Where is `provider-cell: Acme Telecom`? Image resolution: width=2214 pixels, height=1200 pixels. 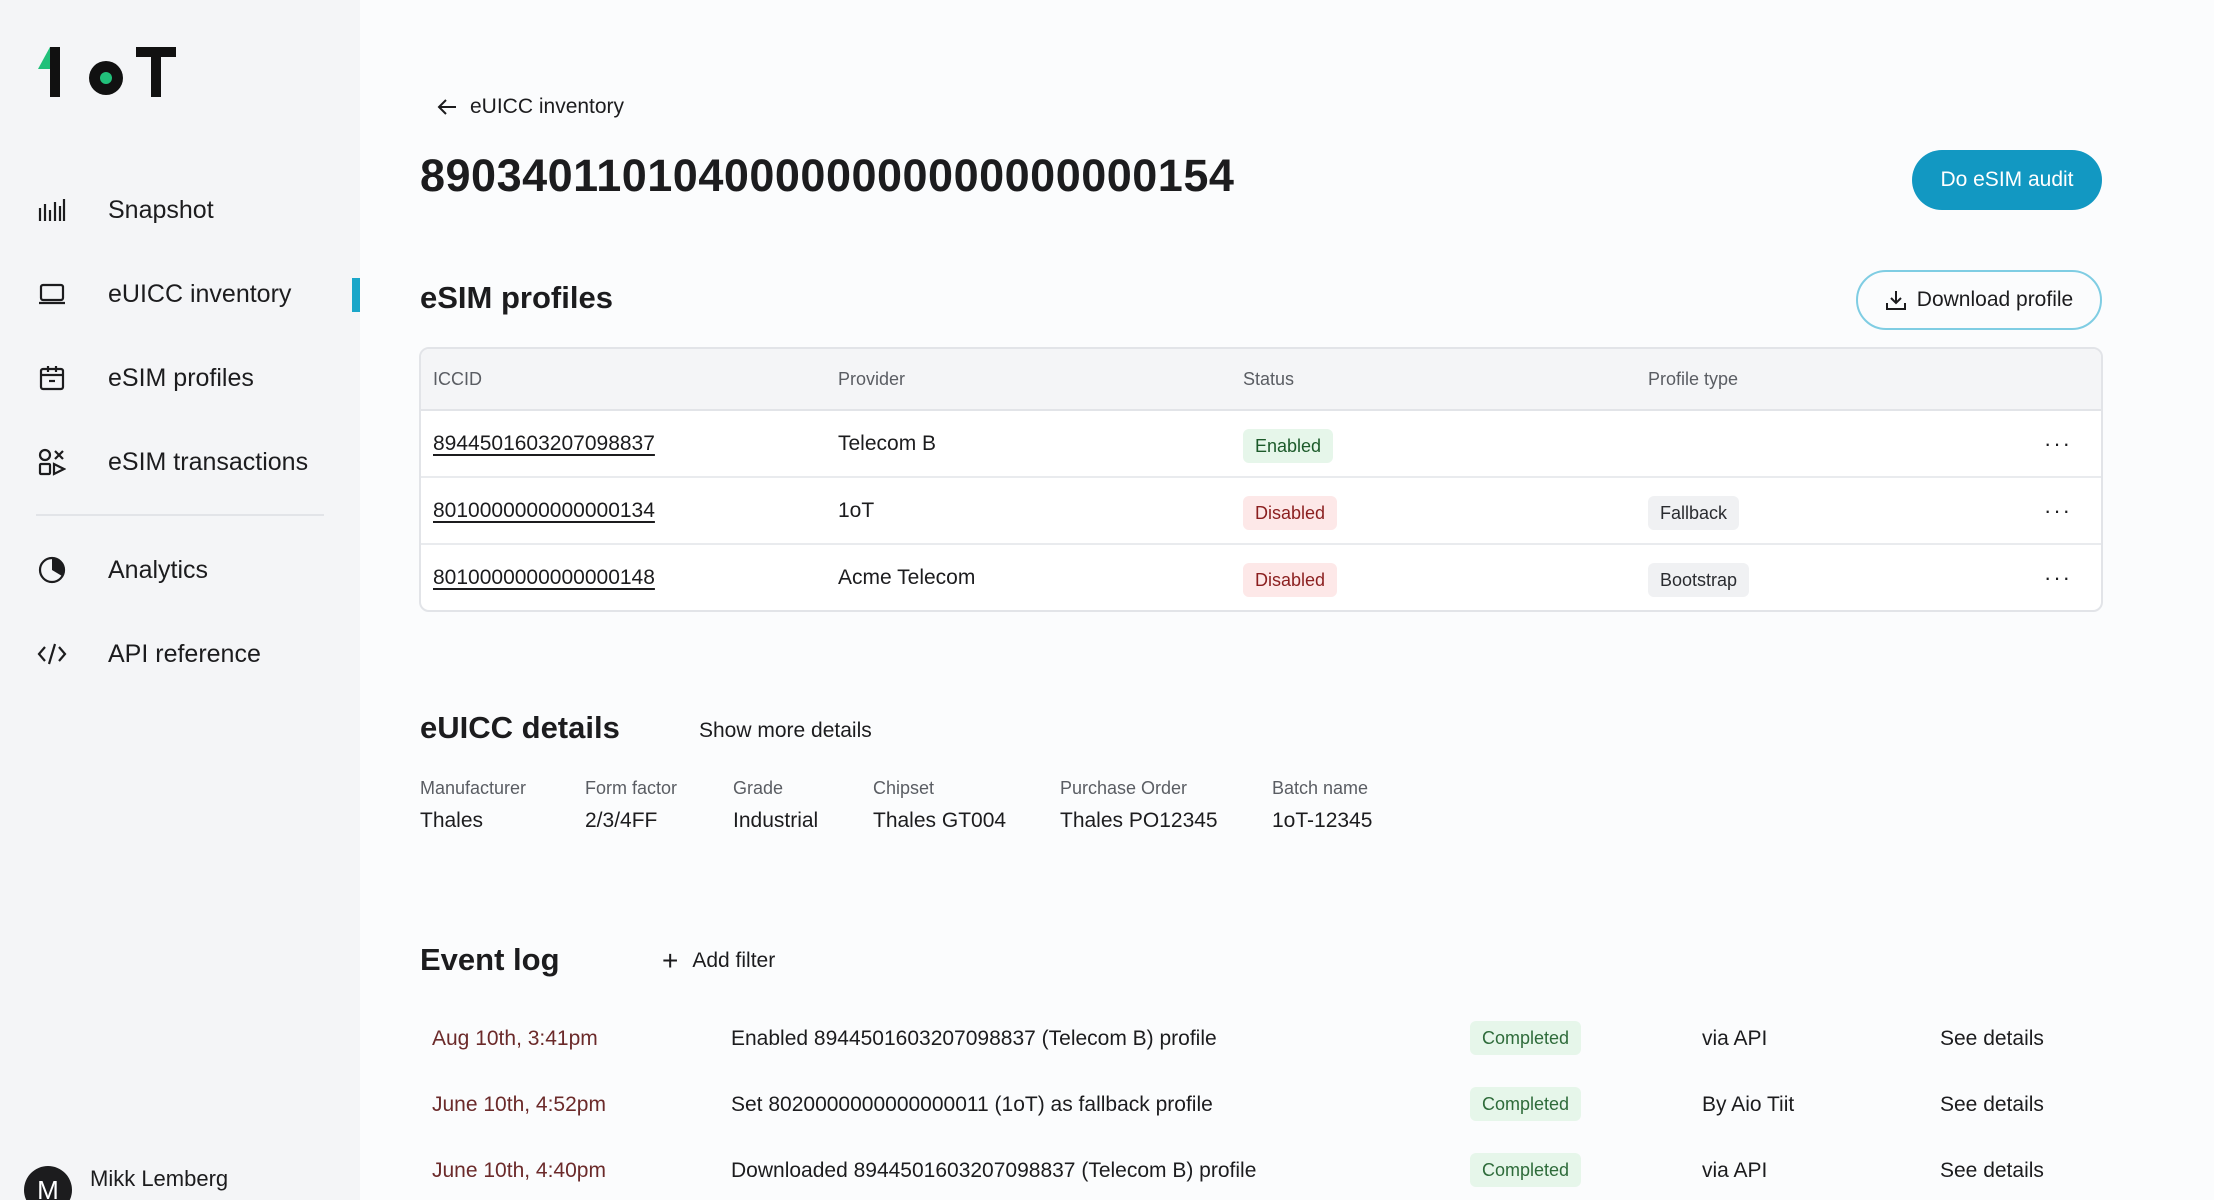 provider-cell: Acme Telecom is located at coordinates (907, 577).